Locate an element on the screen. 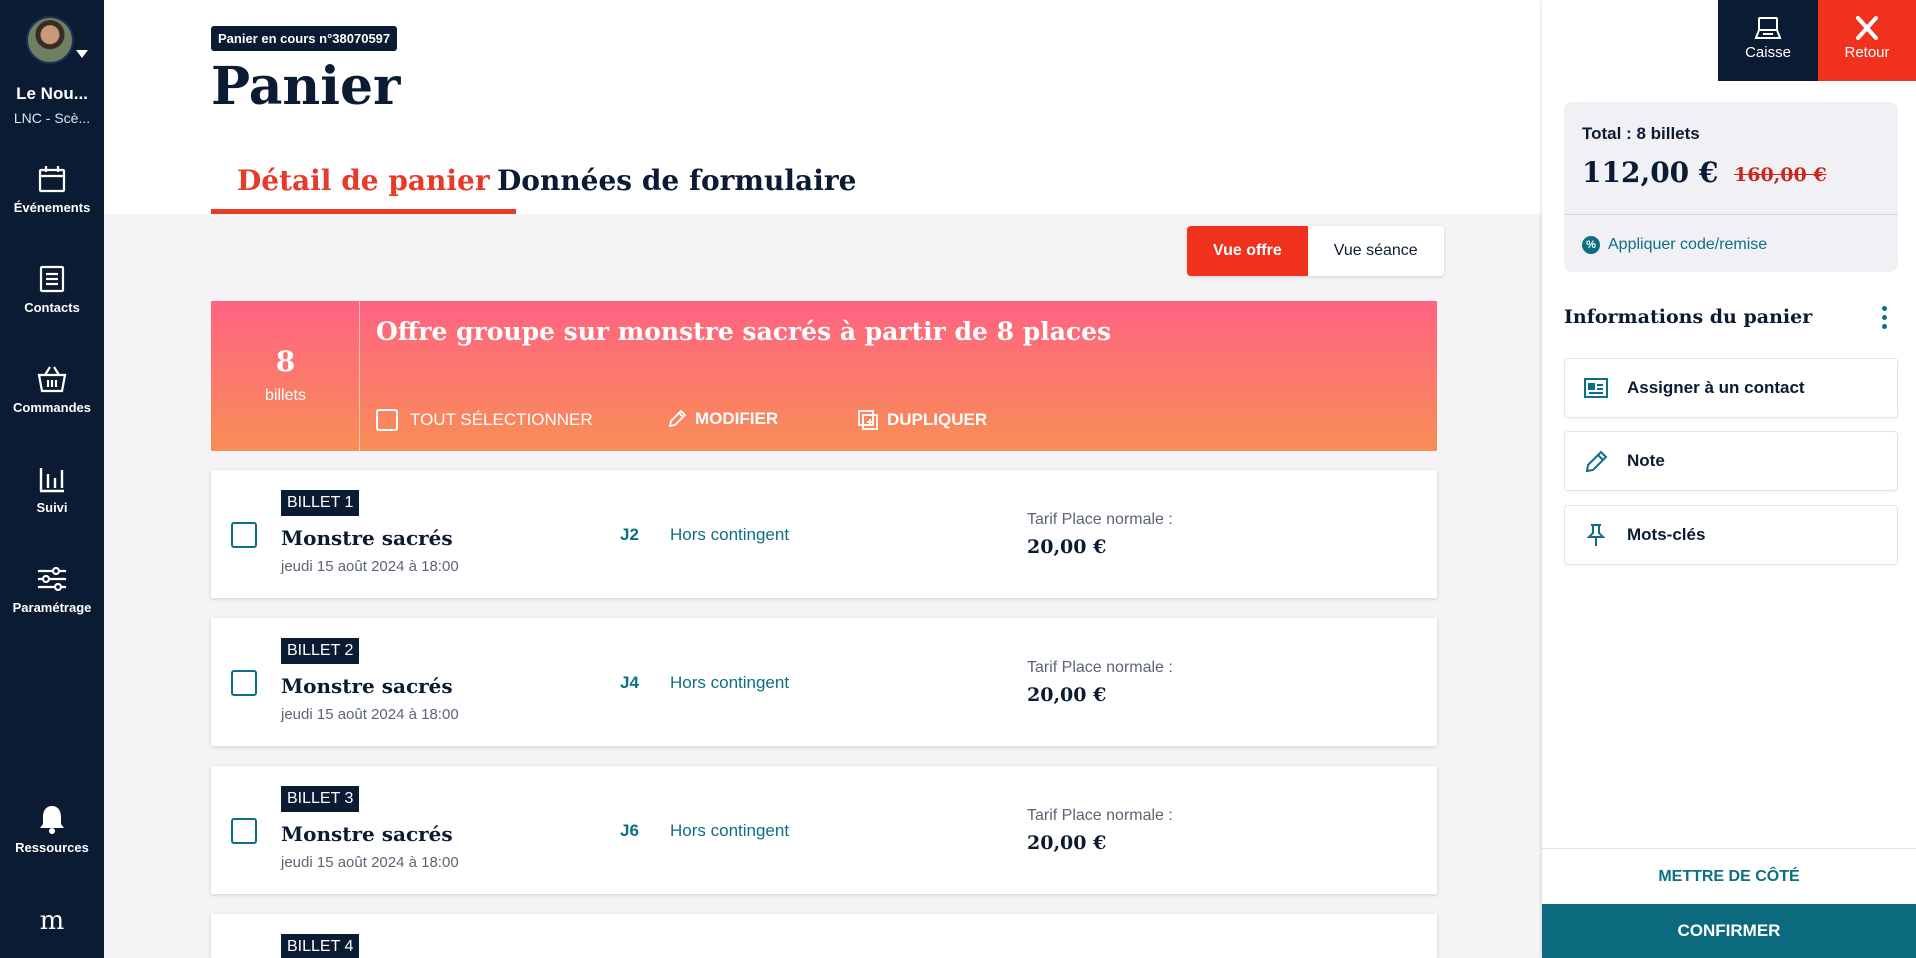 This screenshot has height=958, width=1916. nav-label: Suivi is located at coordinates (52, 507).